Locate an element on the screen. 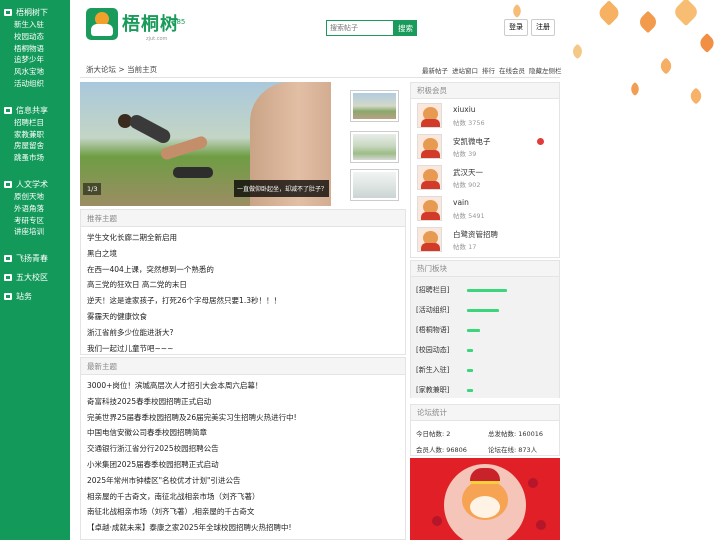  sidebar-group-header: 飞扬青春 is located at coordinates (35, 258).